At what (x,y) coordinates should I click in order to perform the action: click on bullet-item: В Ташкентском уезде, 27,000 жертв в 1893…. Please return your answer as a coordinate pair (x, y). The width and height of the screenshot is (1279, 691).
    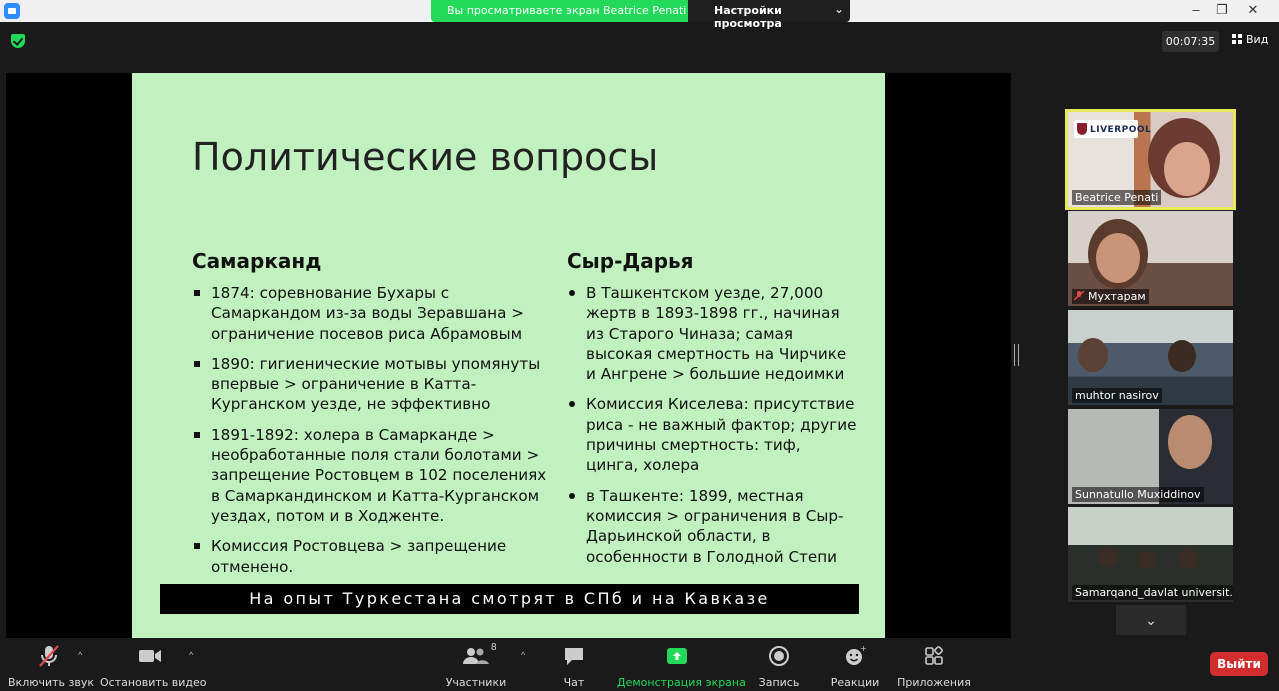
    Looking at the image, I should click on (712, 333).